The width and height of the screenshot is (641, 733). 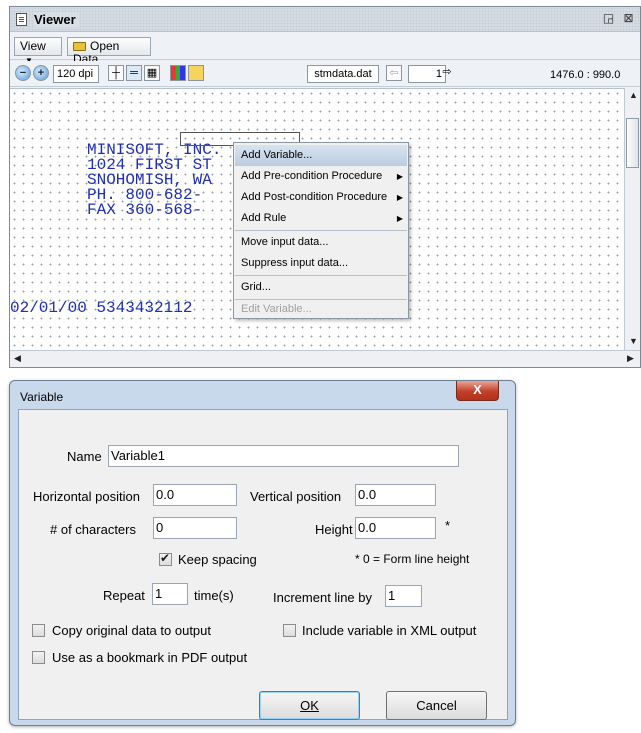 What do you see at coordinates (42, 397) in the screenshot?
I see `dialog-title: Variable` at bounding box center [42, 397].